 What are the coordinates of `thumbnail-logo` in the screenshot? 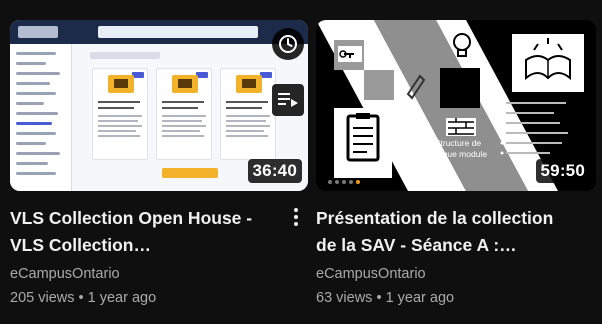 It's located at (38, 32).